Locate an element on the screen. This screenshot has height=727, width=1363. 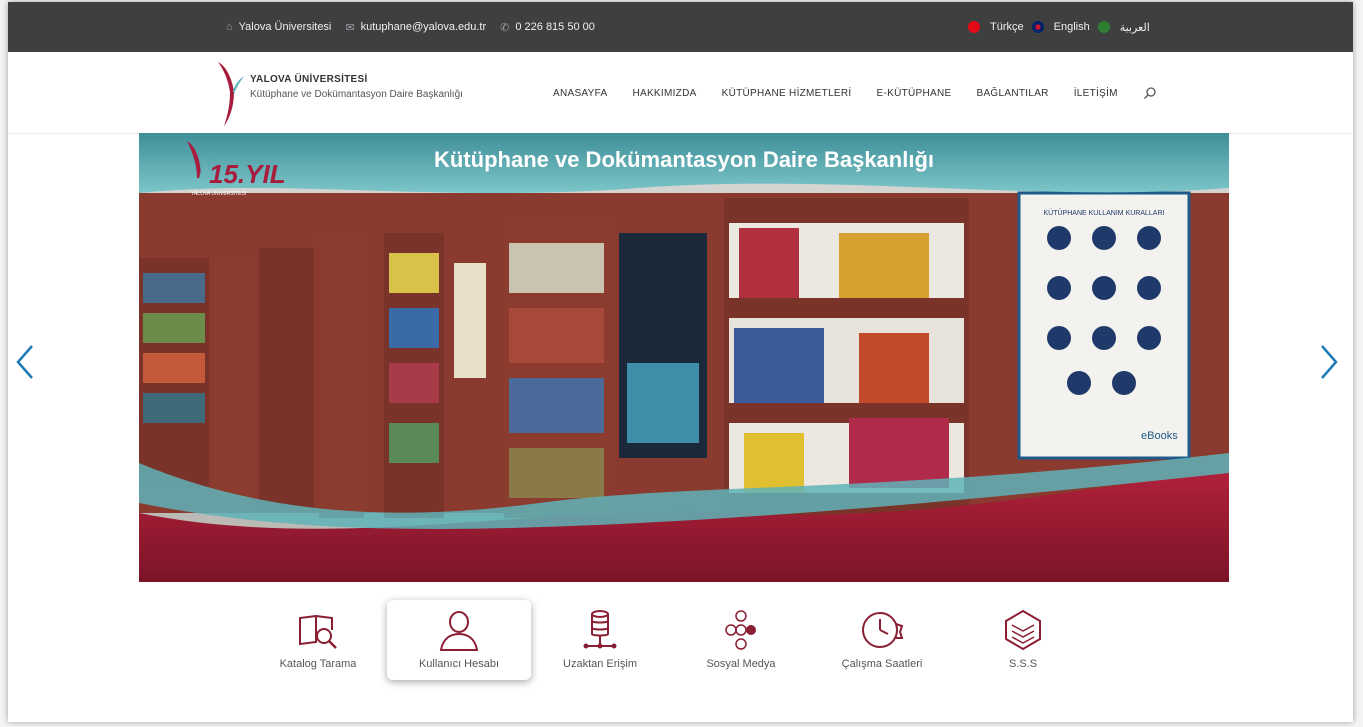
uk-flag-icon is located at coordinates (1037, 27).